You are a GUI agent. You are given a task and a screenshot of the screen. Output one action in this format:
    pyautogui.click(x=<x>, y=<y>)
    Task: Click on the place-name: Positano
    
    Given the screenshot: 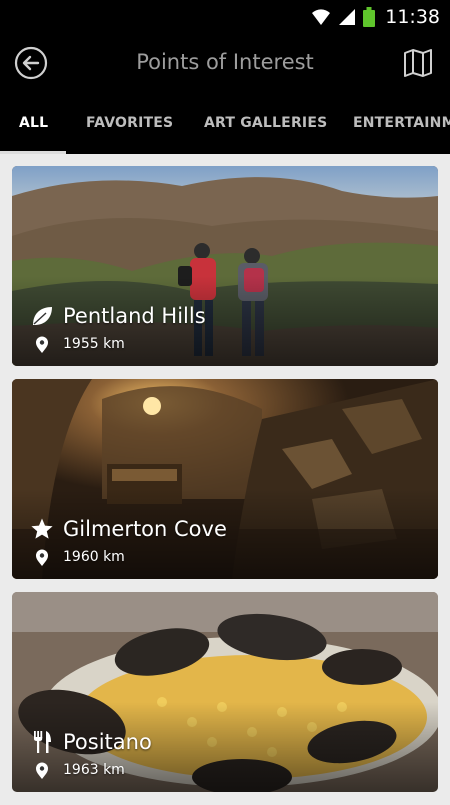 What is the action you would take?
    pyautogui.click(x=107, y=742)
    